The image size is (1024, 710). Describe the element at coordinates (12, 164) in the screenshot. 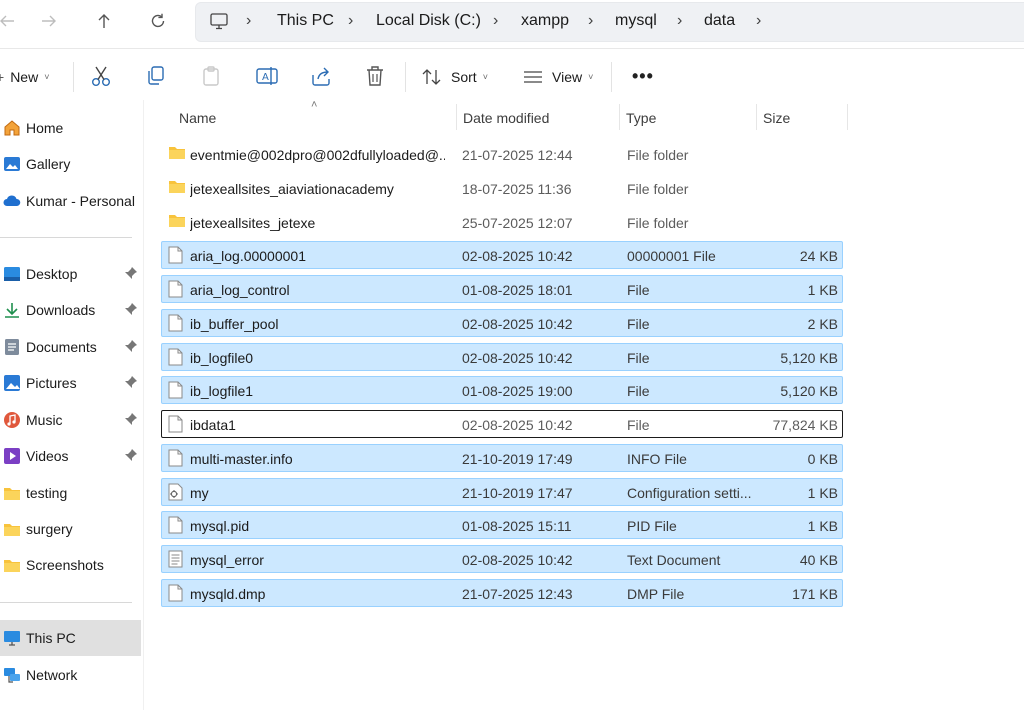

I see `gallery-icon` at that location.